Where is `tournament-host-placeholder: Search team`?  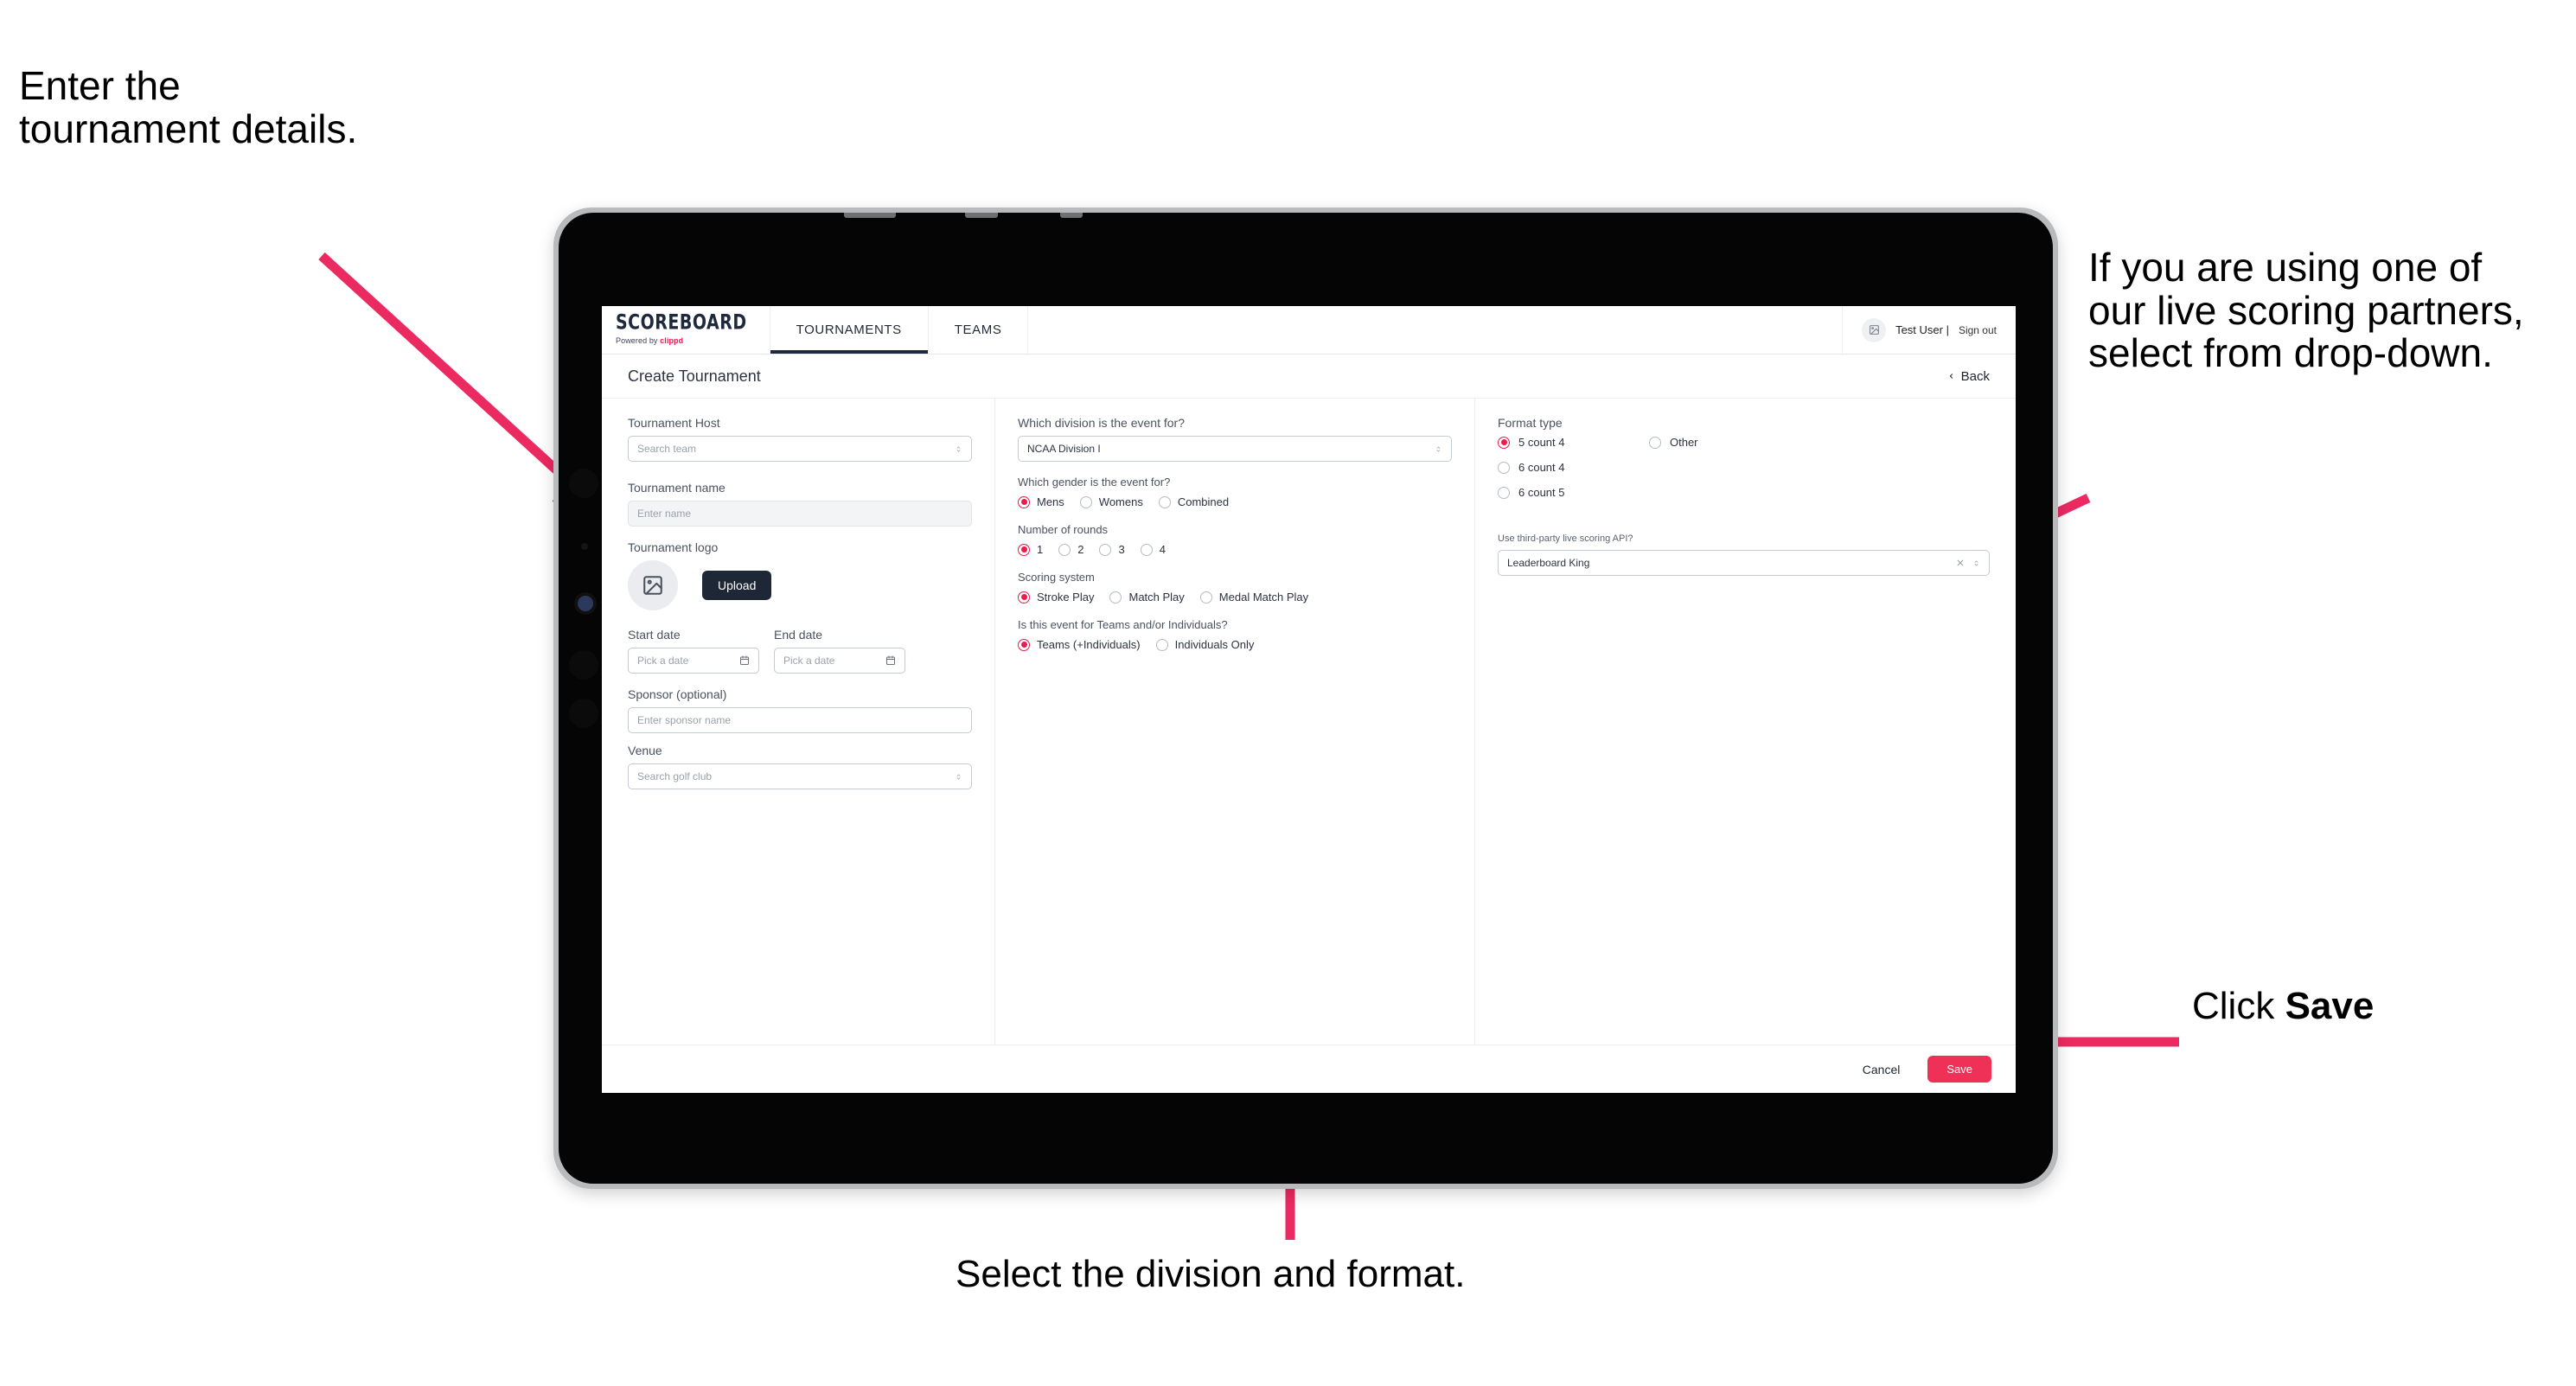 tournament-host-placeholder: Search team is located at coordinates (667, 449).